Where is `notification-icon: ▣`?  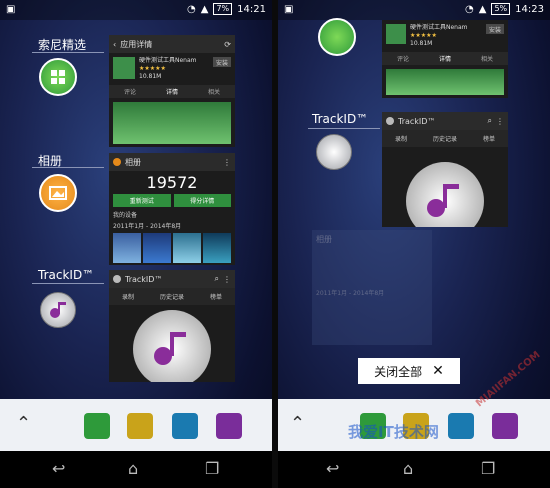 notification-icon: ▣ is located at coordinates (289, 9).